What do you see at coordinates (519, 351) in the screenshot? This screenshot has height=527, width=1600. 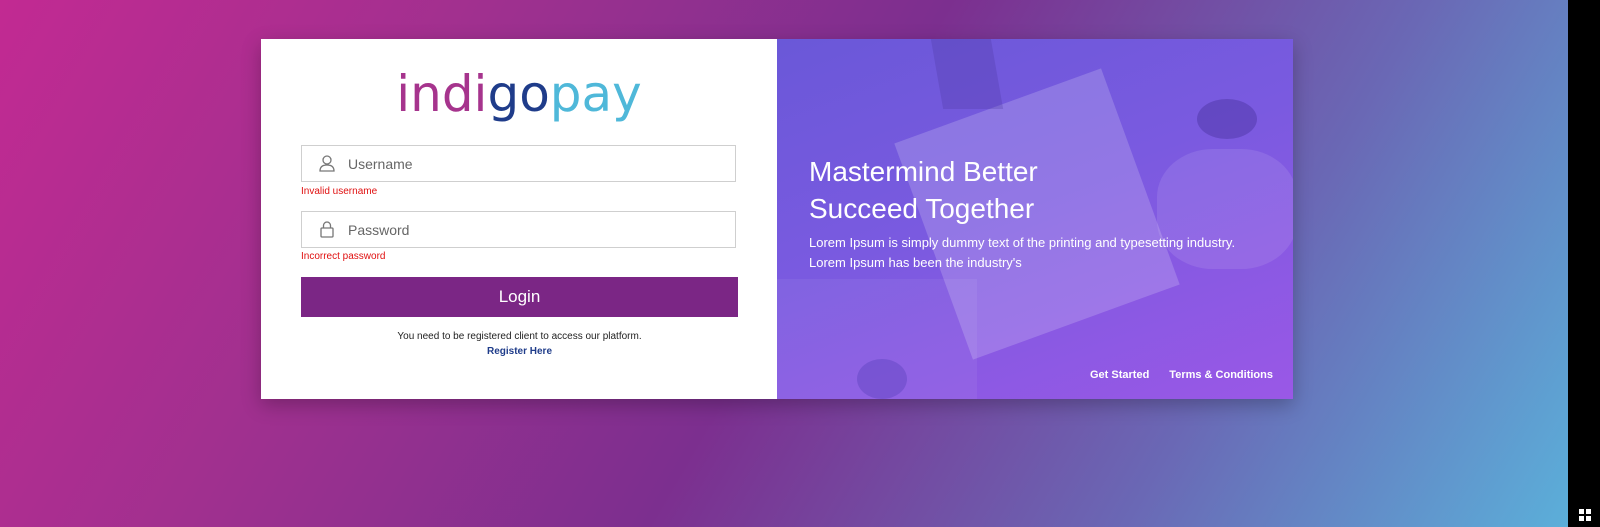 I see `register-link: Register Here` at bounding box center [519, 351].